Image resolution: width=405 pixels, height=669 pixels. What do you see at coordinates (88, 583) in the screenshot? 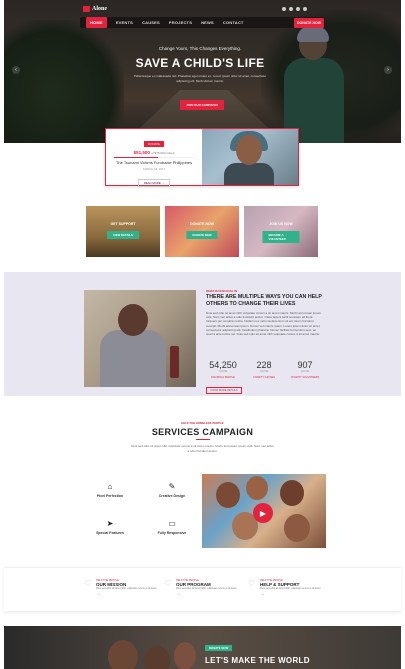
I see `heart-hand-icon: ♡` at bounding box center [88, 583].